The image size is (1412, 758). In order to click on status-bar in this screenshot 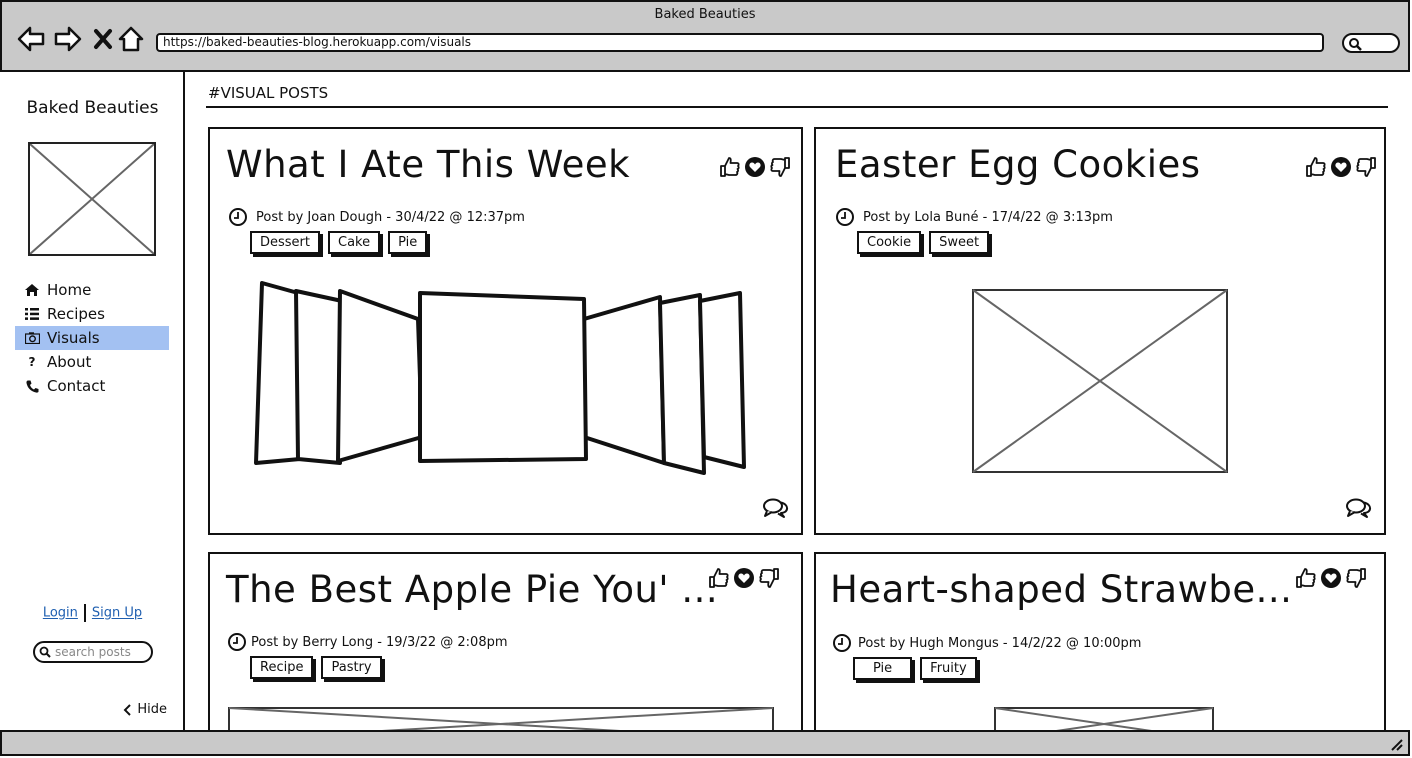, I will do `click(705, 743)`.